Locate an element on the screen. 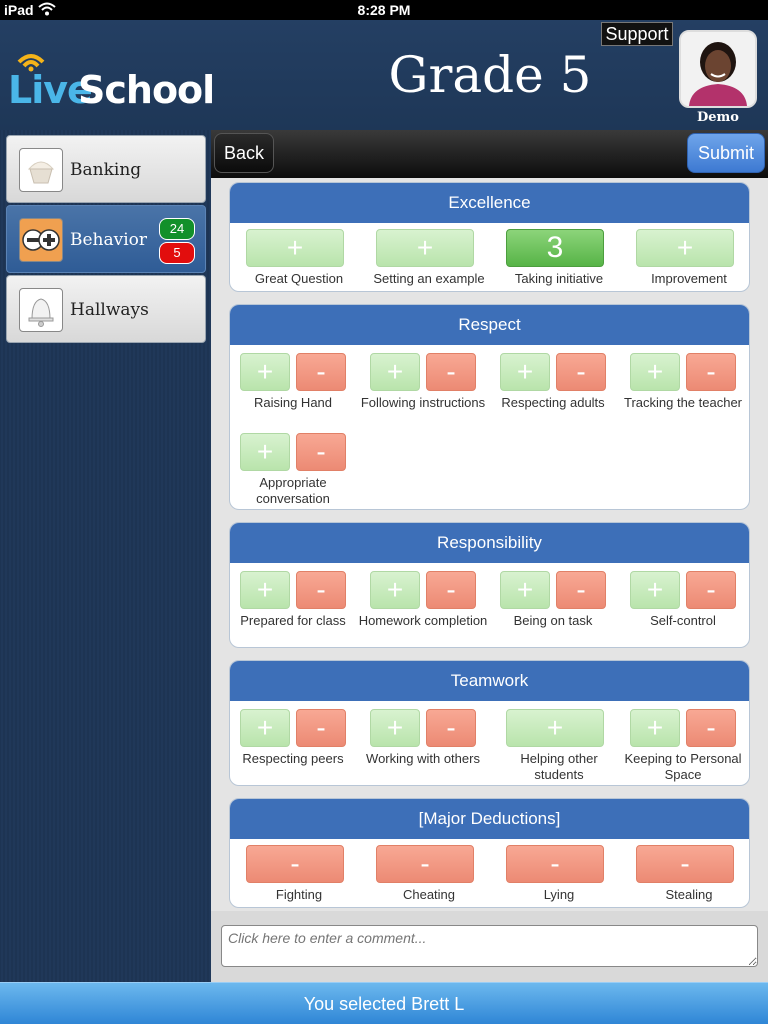  behavior-label: Appropriate conversation is located at coordinates (293, 490).